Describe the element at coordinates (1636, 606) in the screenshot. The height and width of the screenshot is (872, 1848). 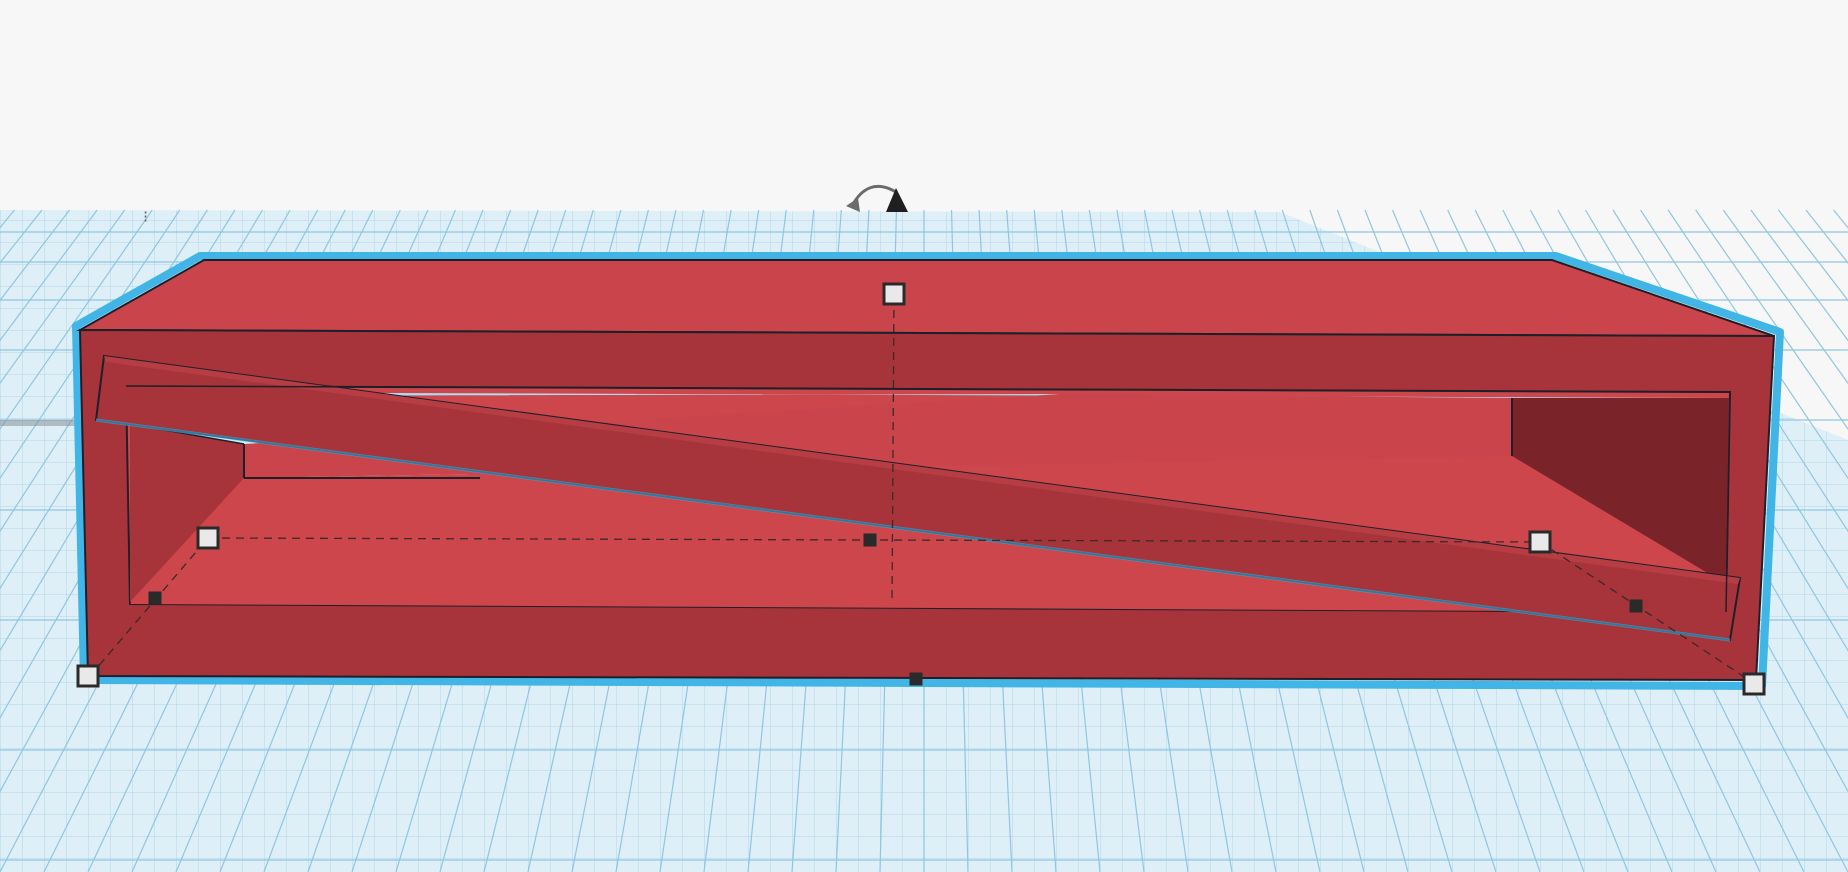
I see `edge-handle-right` at that location.